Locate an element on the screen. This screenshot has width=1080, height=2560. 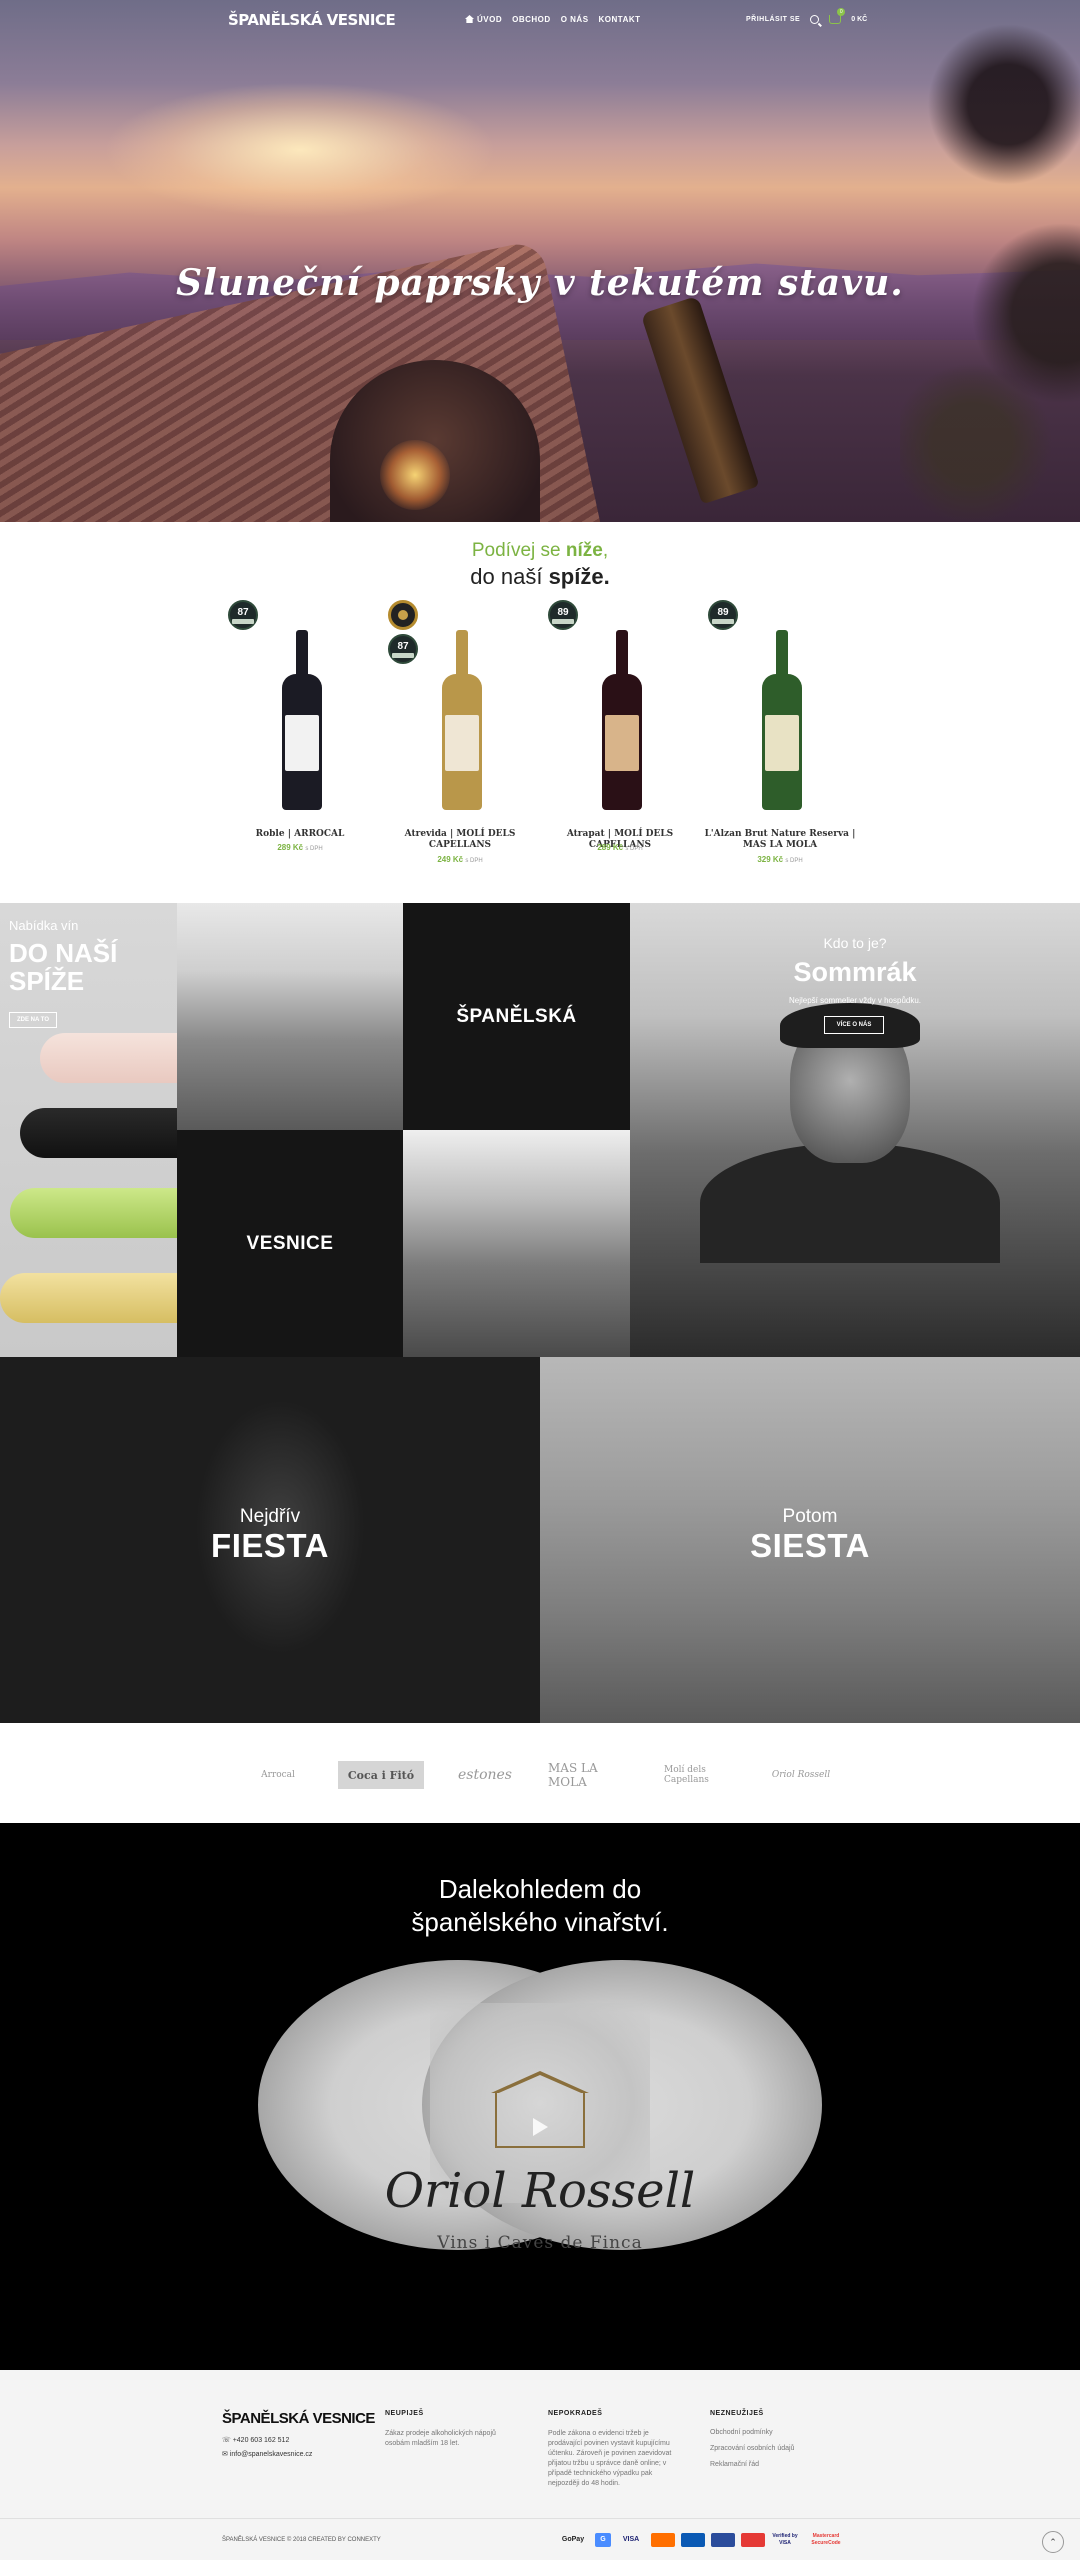
binocular-title-line-1: Dalekohledem do is located at coordinates (540, 1889).